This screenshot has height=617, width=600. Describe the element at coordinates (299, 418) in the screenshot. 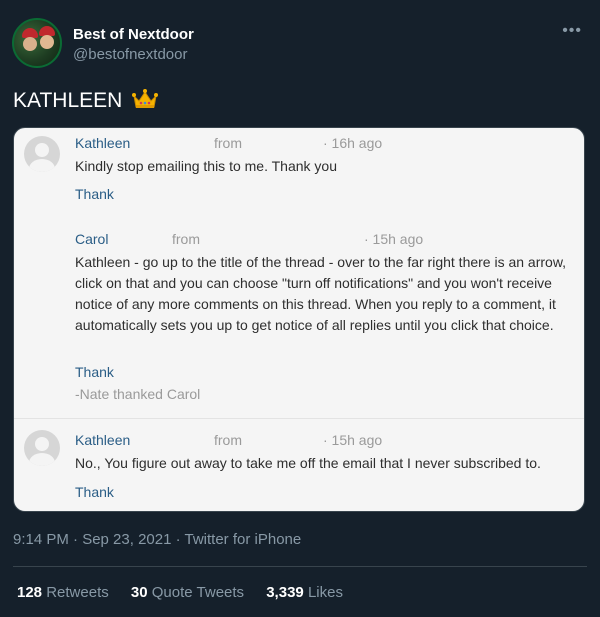

I see `comment-divider` at that location.